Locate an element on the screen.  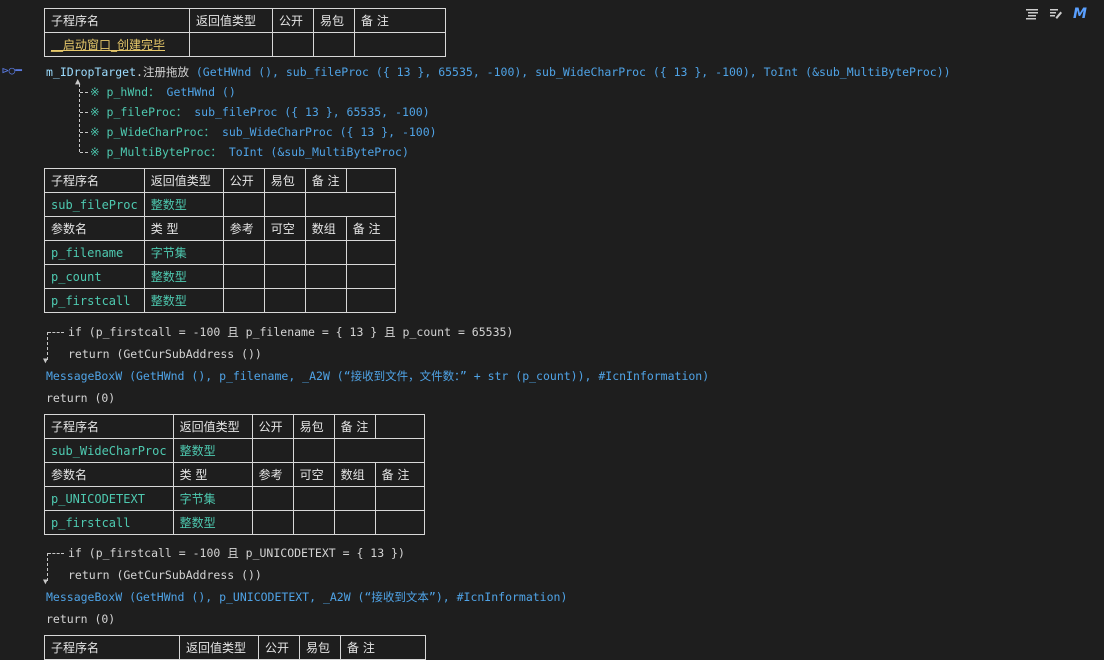
ret-cell is located at coordinates (231, 44).